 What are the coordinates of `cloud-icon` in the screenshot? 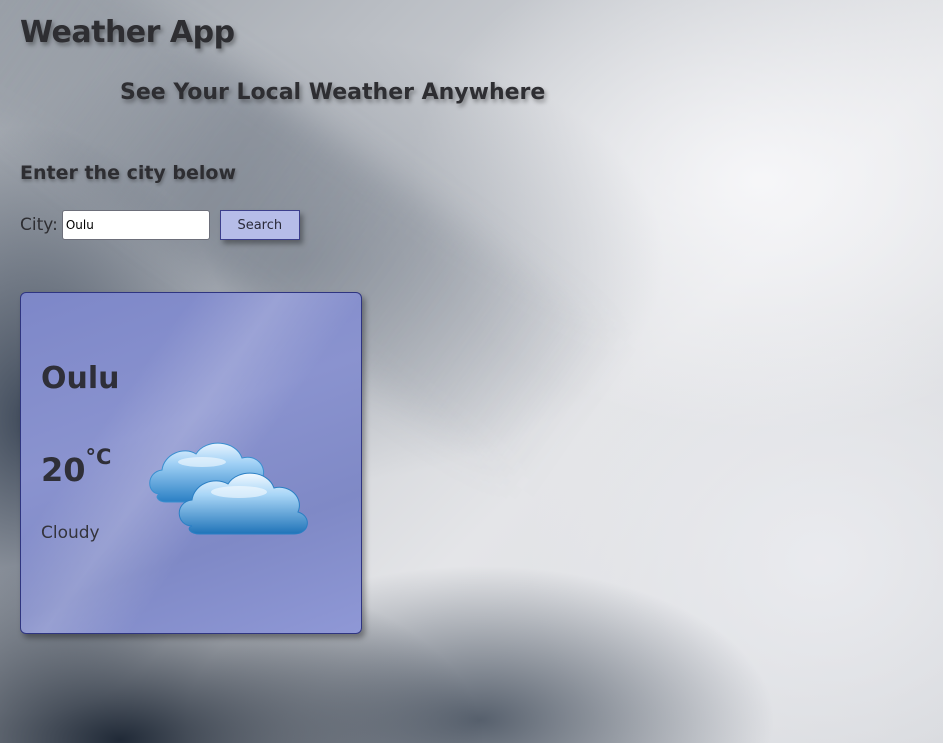 It's located at (228, 488).